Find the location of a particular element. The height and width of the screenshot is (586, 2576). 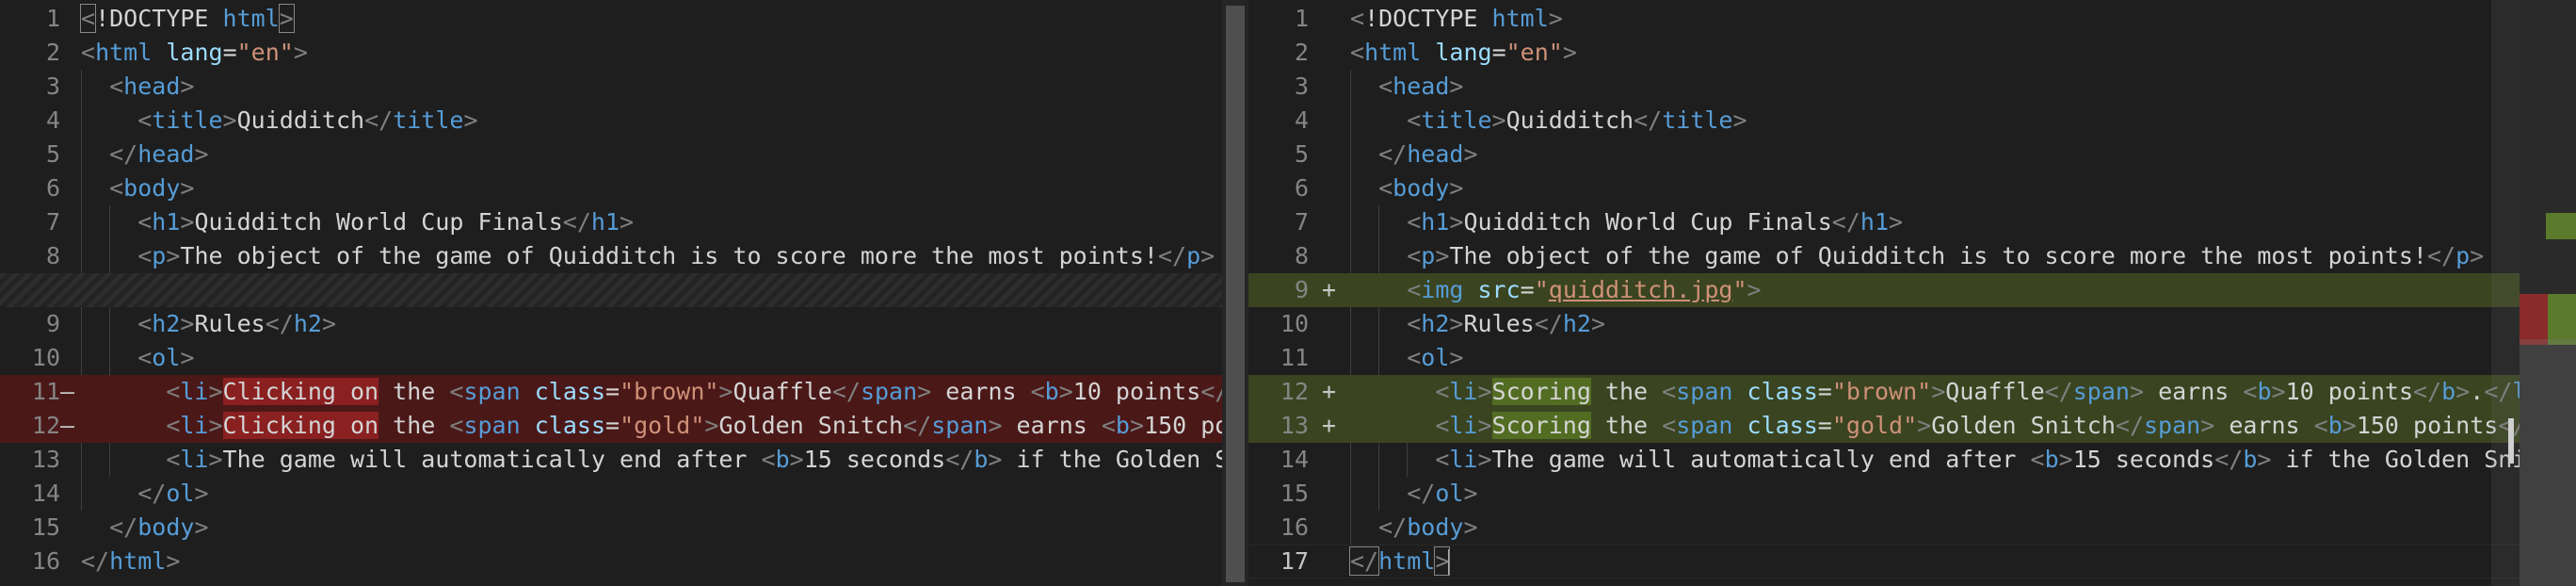

modified-vertical-scrollbar is located at coordinates (2505, 293).